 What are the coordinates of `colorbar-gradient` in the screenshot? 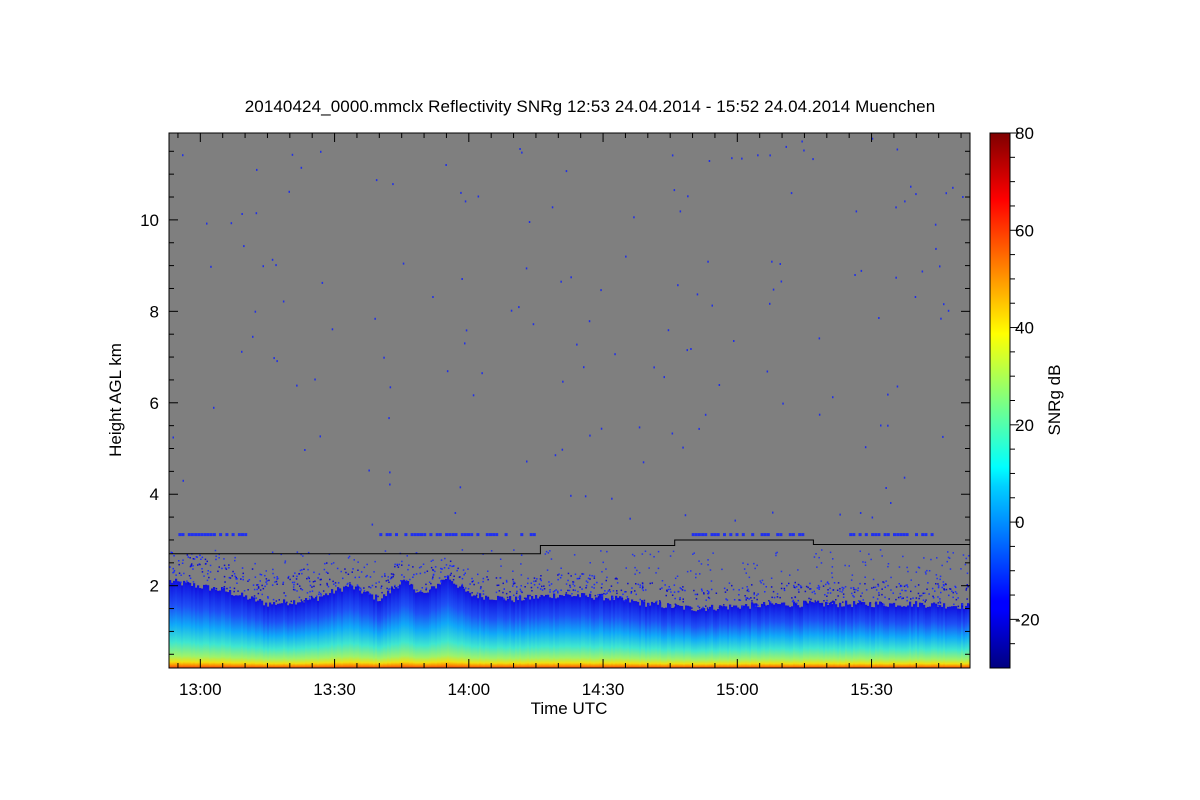 It's located at (1000, 400).